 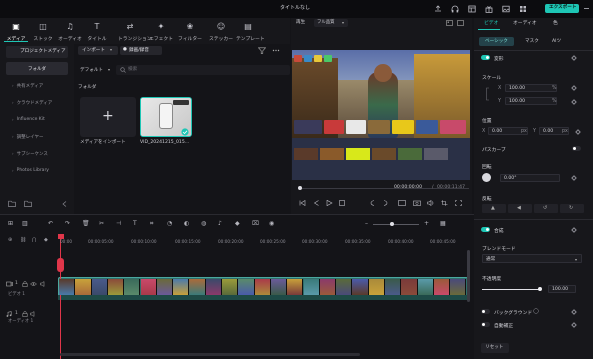 I want to click on opacity-input: 100.00, so click(x=562, y=289).